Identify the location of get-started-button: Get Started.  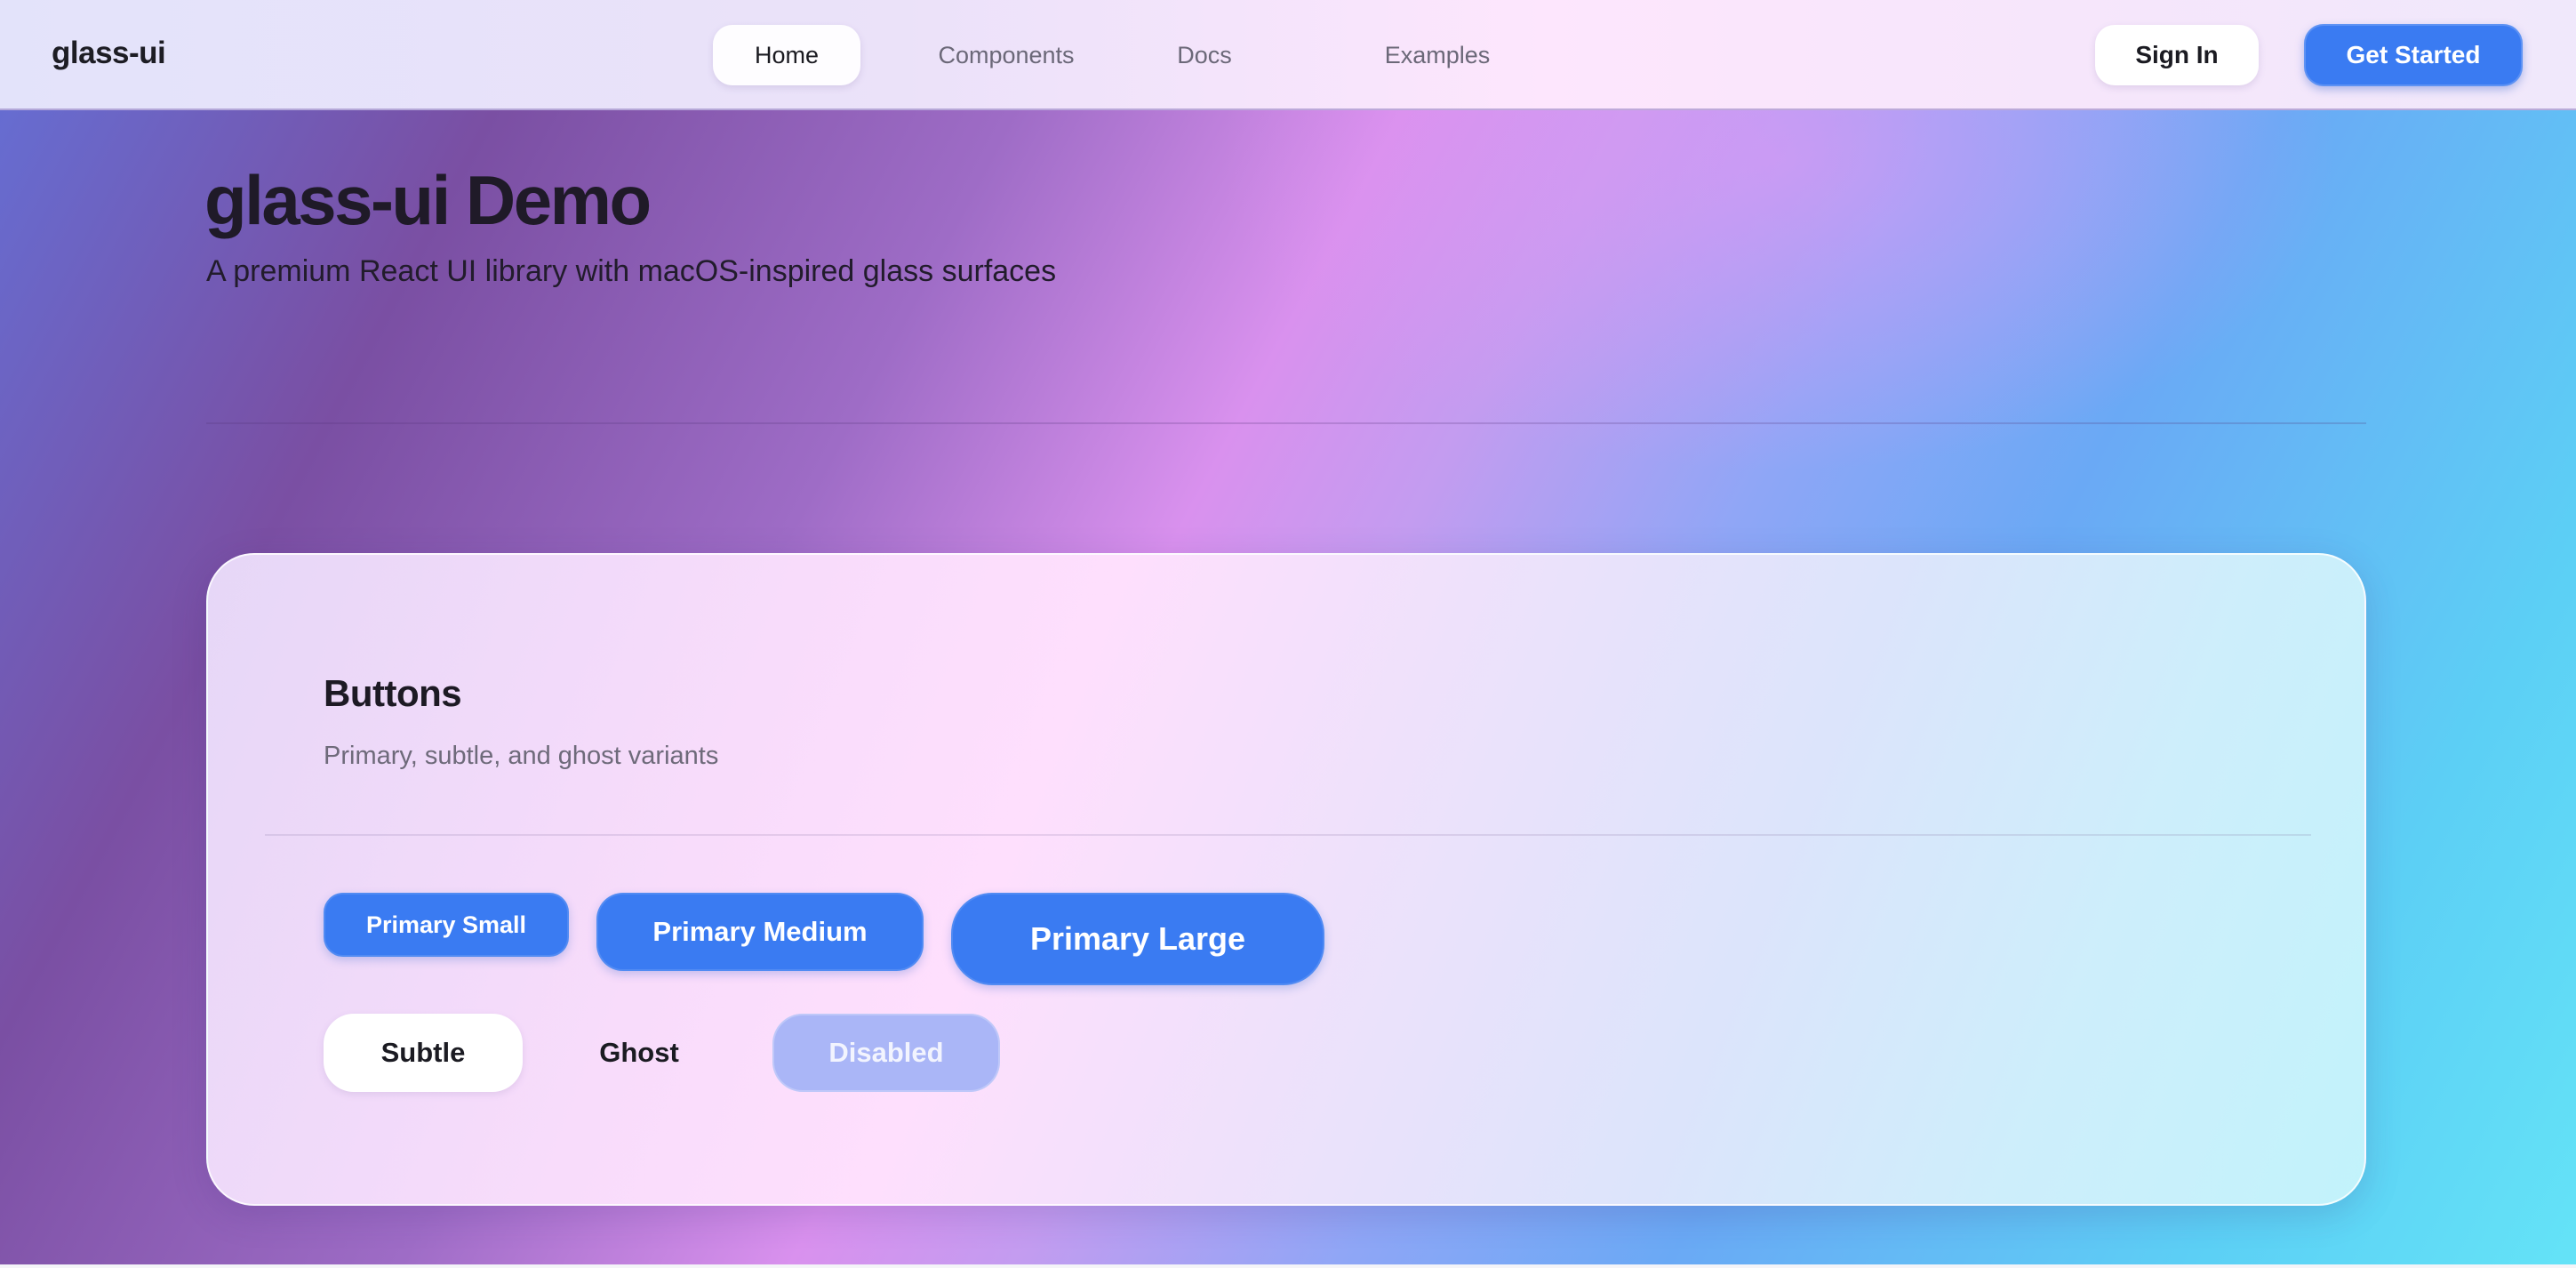
(2413, 55).